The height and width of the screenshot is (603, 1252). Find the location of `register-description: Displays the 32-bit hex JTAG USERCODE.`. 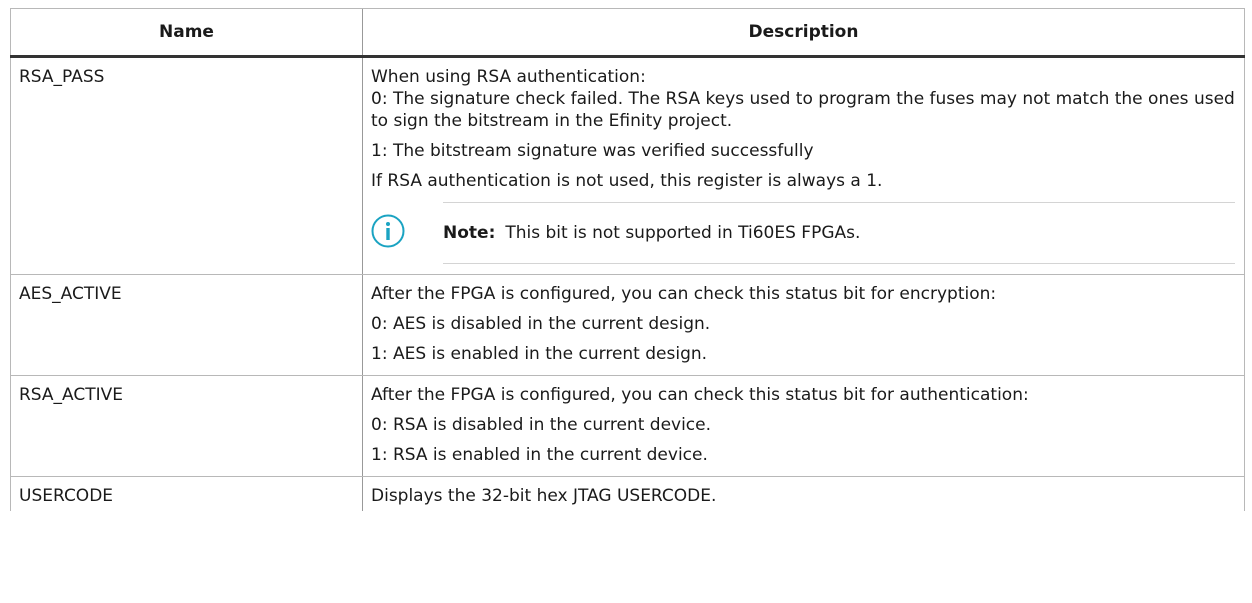

register-description: Displays the 32-bit hex JTAG USERCODE. is located at coordinates (803, 493).